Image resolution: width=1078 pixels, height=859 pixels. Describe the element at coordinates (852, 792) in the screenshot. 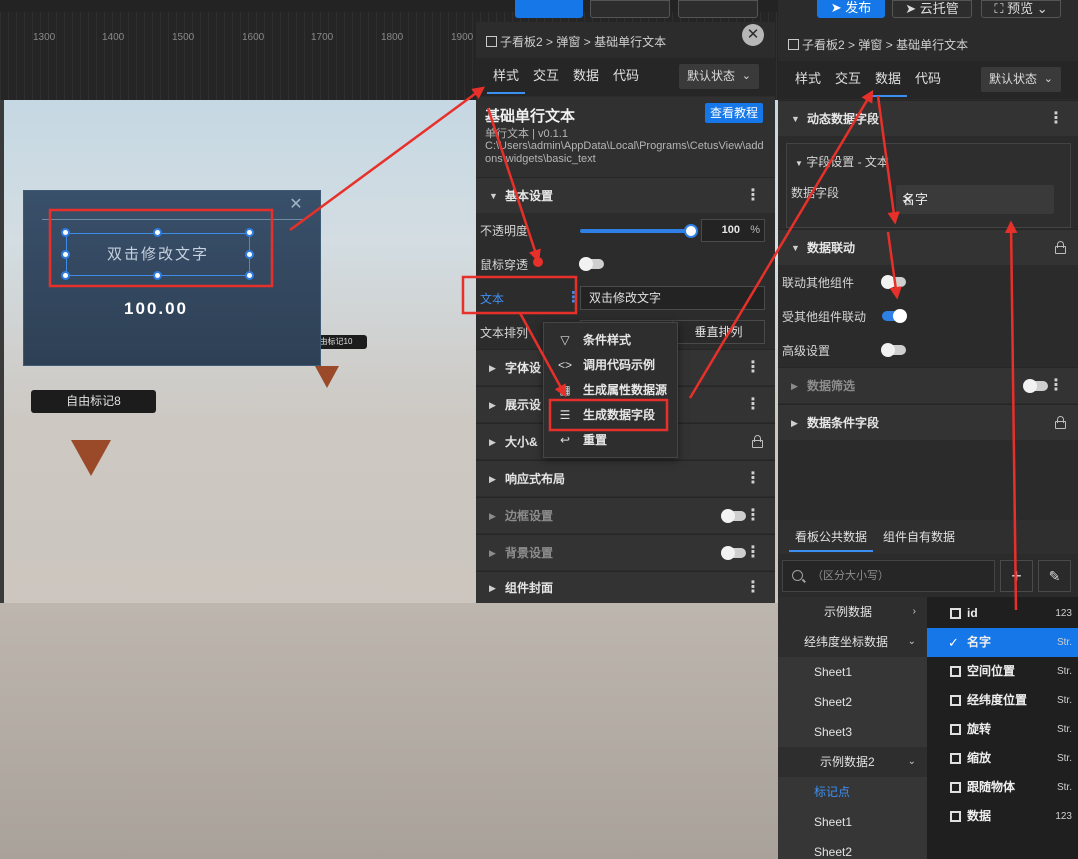

I see `tree-item: 标记点` at that location.